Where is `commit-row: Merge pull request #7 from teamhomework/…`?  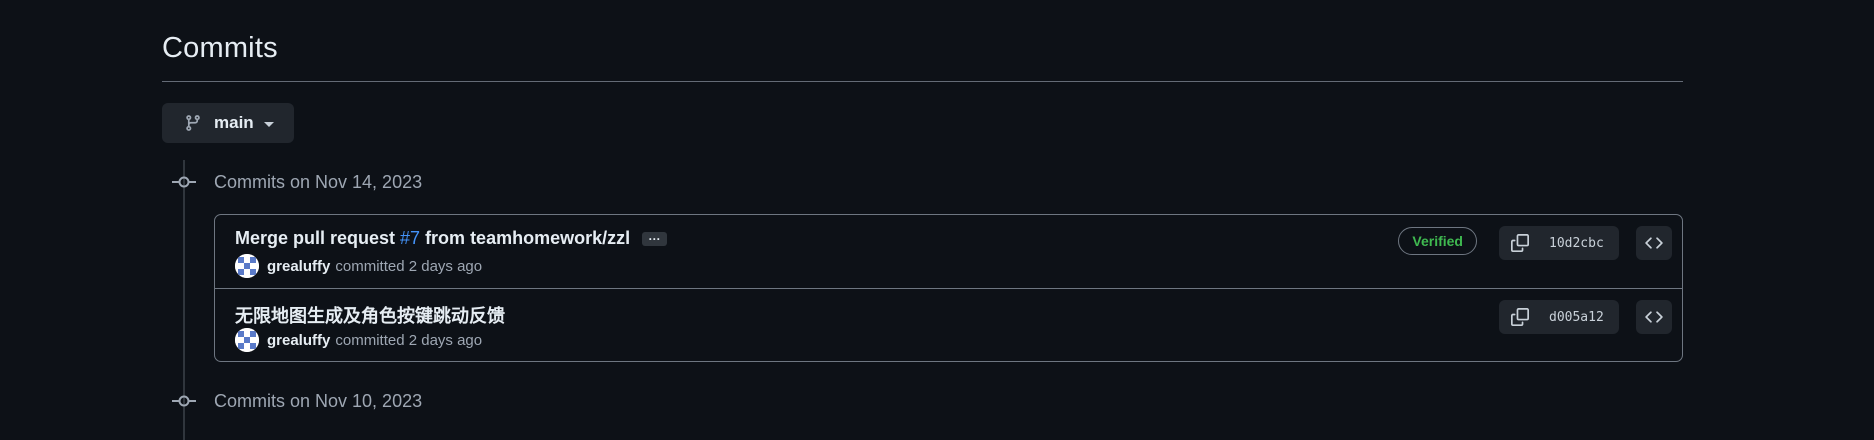
commit-row: Merge pull request #7 from teamhomework/… is located at coordinates (948, 251).